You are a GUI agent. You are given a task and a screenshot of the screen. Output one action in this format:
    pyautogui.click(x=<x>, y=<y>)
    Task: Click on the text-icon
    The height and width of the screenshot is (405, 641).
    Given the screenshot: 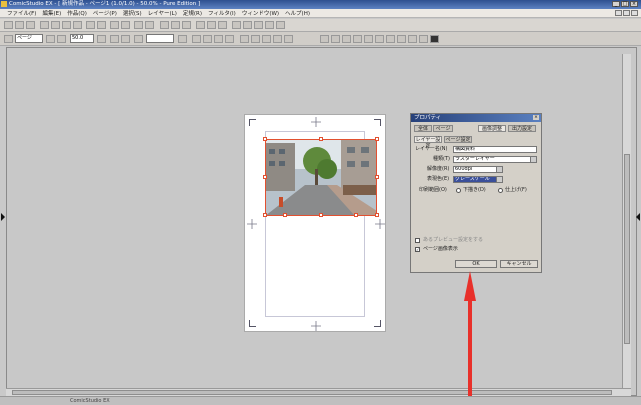 What is the action you would take?
    pyautogui.click(x=379, y=39)
    